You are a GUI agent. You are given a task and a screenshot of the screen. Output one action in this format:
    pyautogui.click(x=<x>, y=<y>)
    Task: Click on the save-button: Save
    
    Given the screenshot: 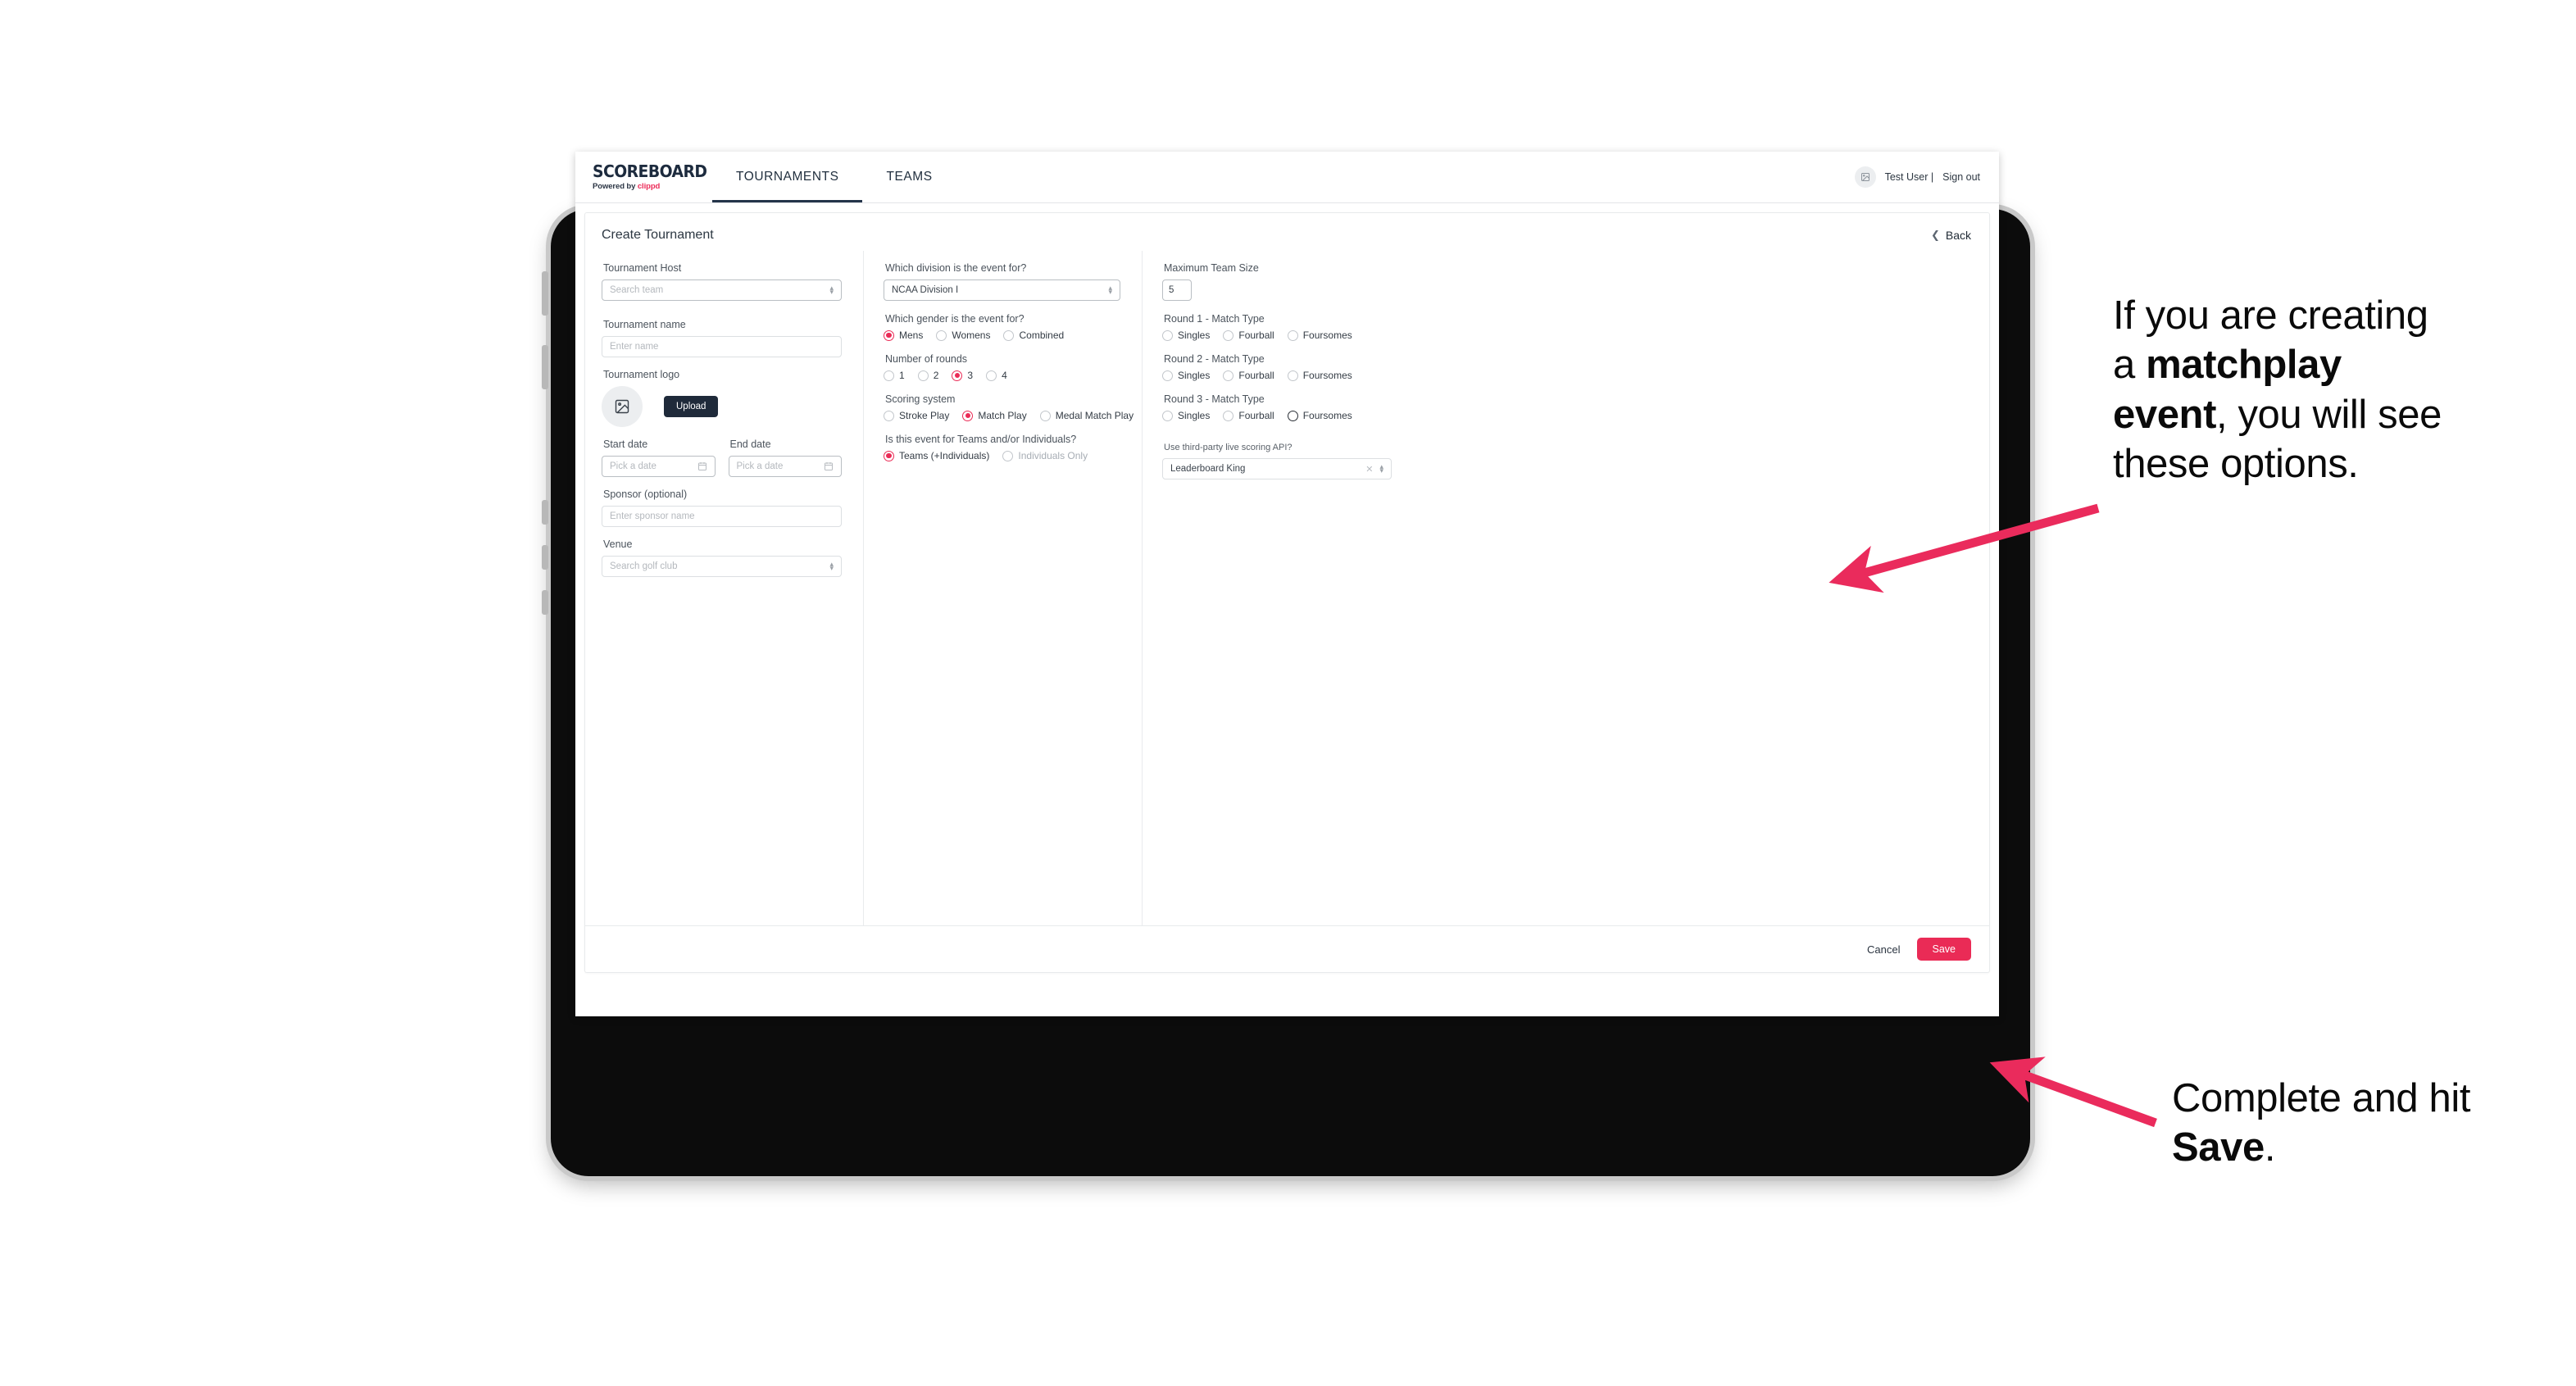 What is the action you would take?
    pyautogui.click(x=1943, y=949)
    